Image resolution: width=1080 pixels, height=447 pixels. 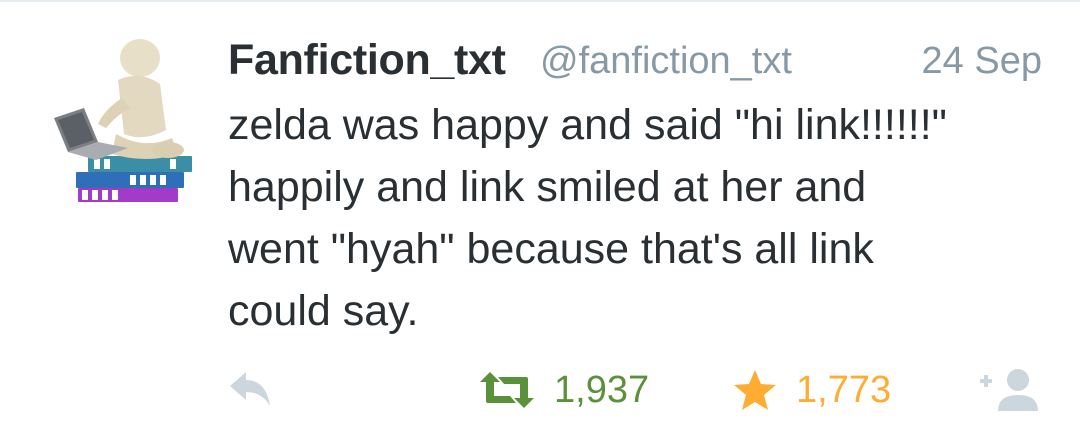 I want to click on reply-icon, so click(x=250, y=389).